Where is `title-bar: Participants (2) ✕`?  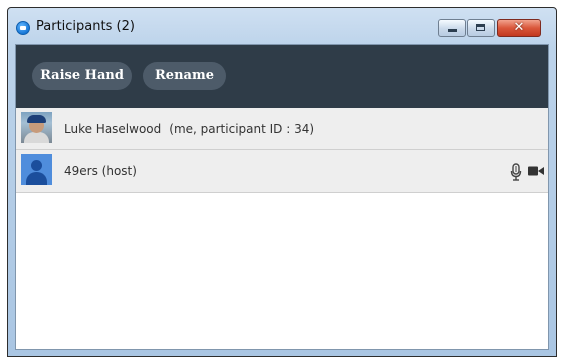
title-bar: Participants (2) ✕ is located at coordinates (282, 26).